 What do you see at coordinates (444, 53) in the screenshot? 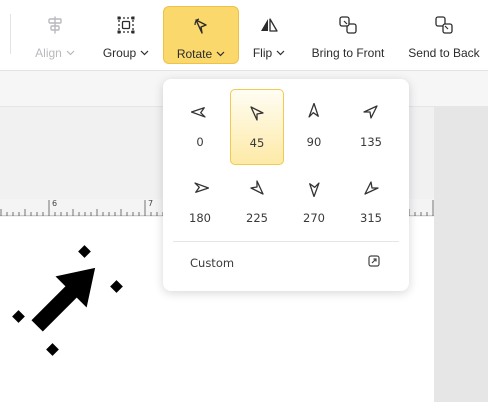
I see `send-to-back-label: Send to Back` at bounding box center [444, 53].